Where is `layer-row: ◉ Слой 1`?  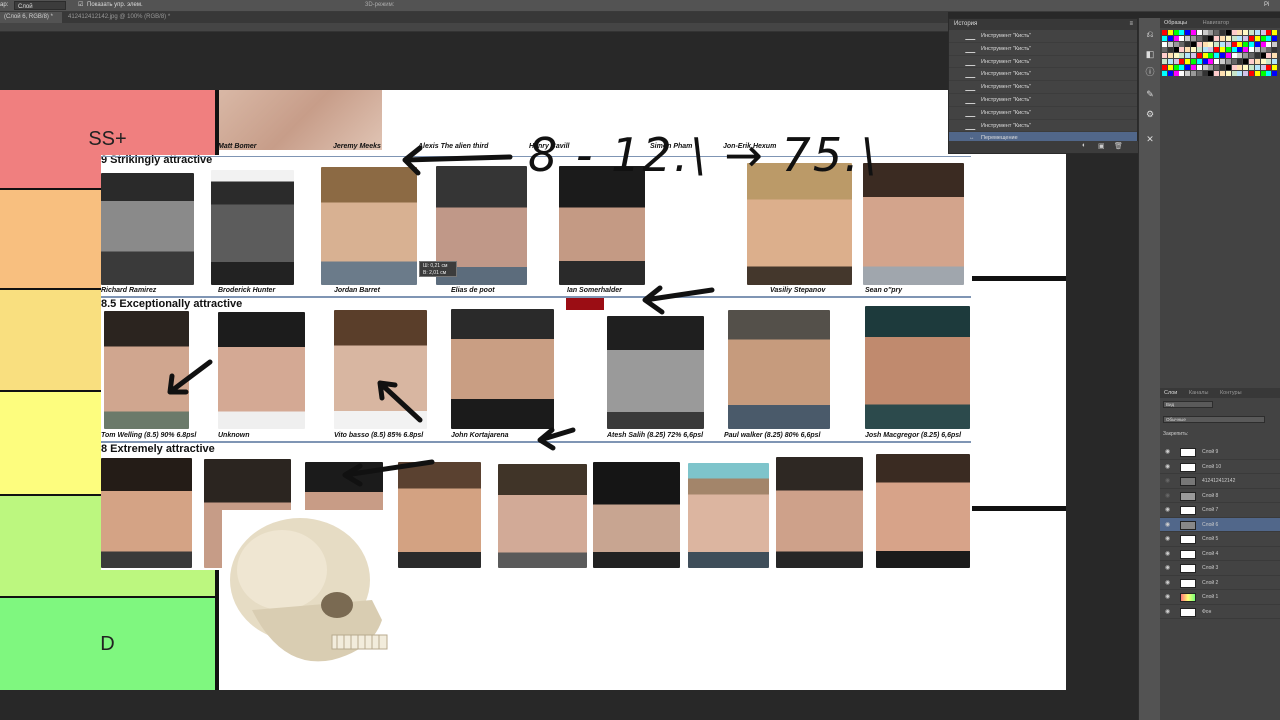 layer-row: ◉ Слой 1 is located at coordinates (1220, 597).